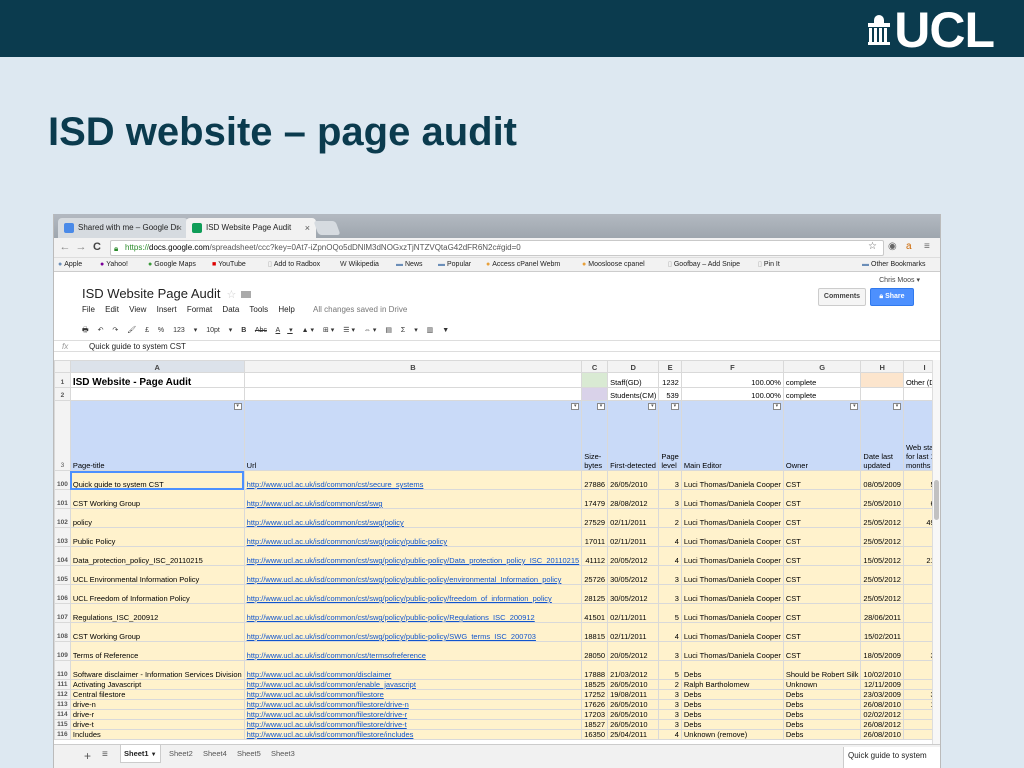 This screenshot has width=1024, height=768. I want to click on percent-button: %, so click(161, 330).